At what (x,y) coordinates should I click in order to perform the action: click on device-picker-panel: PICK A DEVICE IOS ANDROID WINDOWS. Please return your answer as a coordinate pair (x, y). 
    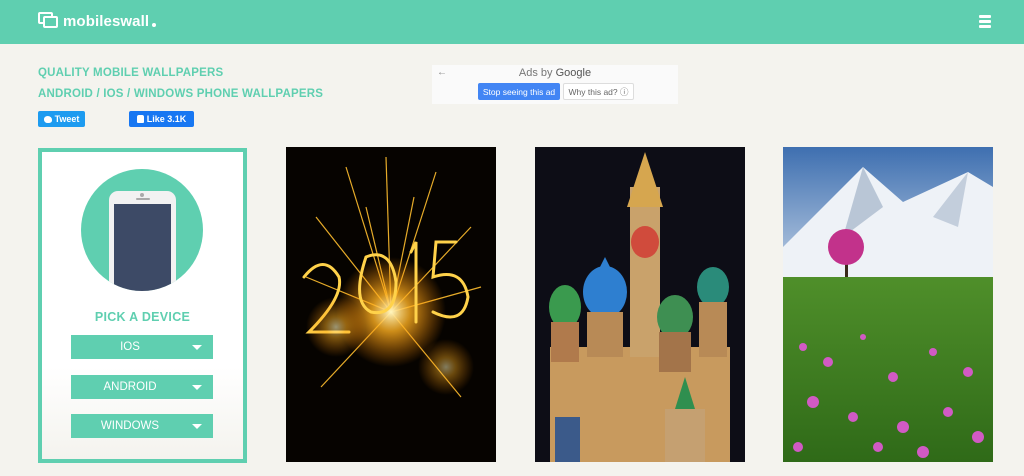
    Looking at the image, I should click on (142, 305).